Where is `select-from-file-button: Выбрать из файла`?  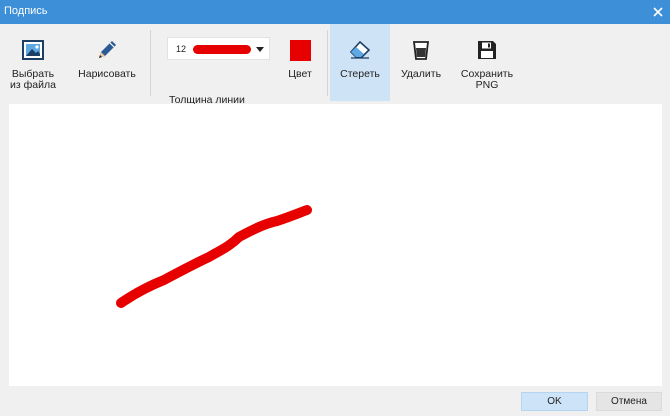 select-from-file-button: Выбрать из файла is located at coordinates (33, 62).